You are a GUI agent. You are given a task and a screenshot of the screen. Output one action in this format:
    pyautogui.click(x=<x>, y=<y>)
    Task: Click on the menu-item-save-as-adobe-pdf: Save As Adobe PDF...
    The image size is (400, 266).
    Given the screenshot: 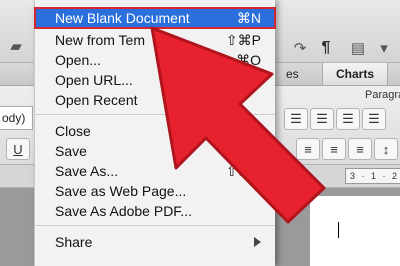 What is the action you would take?
    pyautogui.click(x=155, y=211)
    